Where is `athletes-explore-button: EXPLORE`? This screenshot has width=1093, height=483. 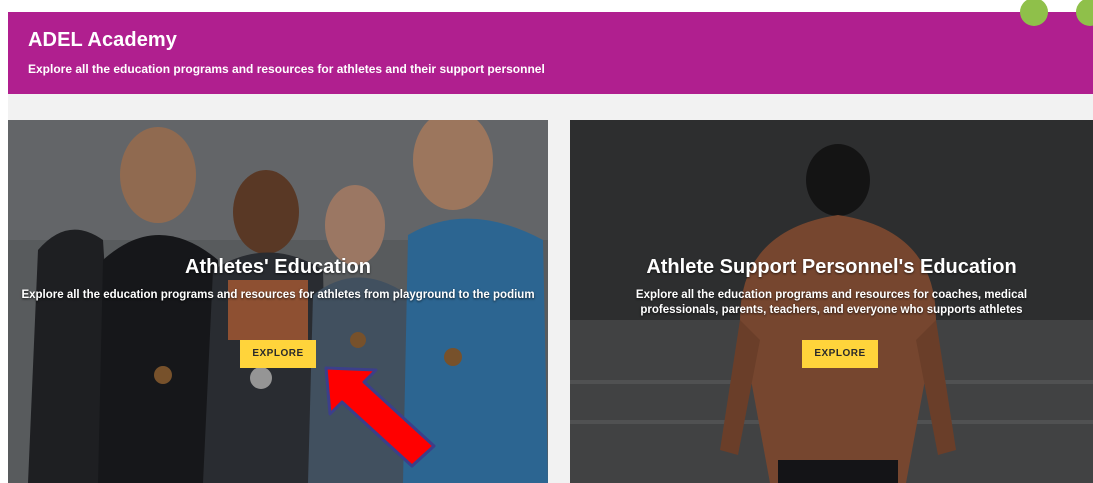 athletes-explore-button: EXPLORE is located at coordinates (278, 354).